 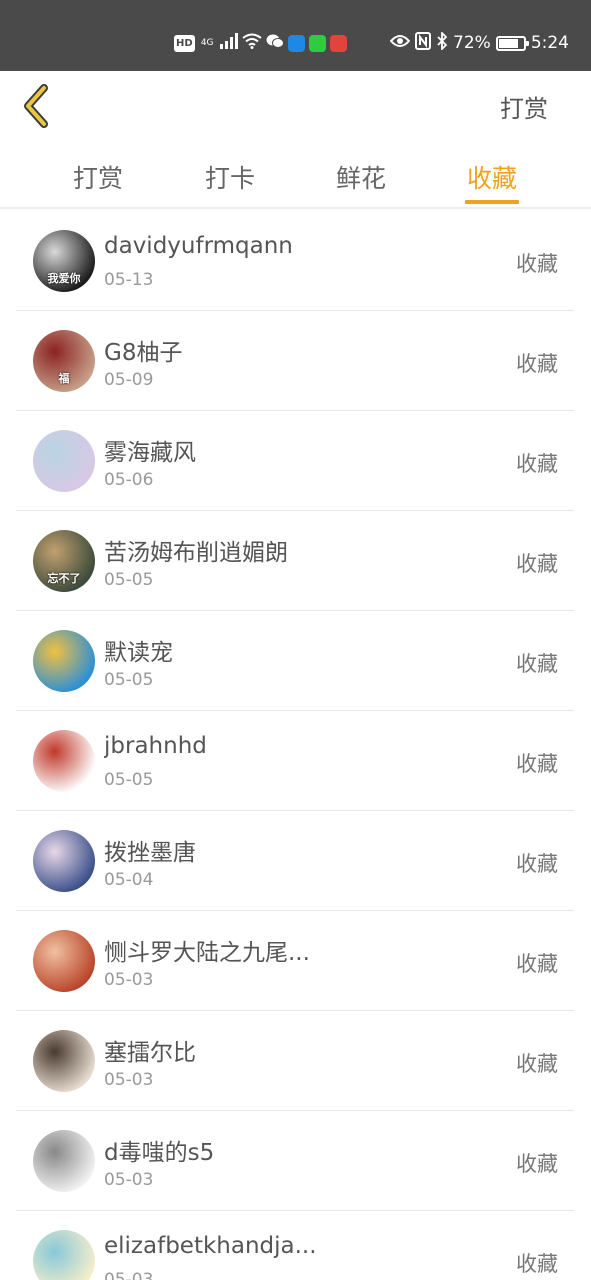 I want to click on avatar-text: 忘不了, so click(x=64, y=578).